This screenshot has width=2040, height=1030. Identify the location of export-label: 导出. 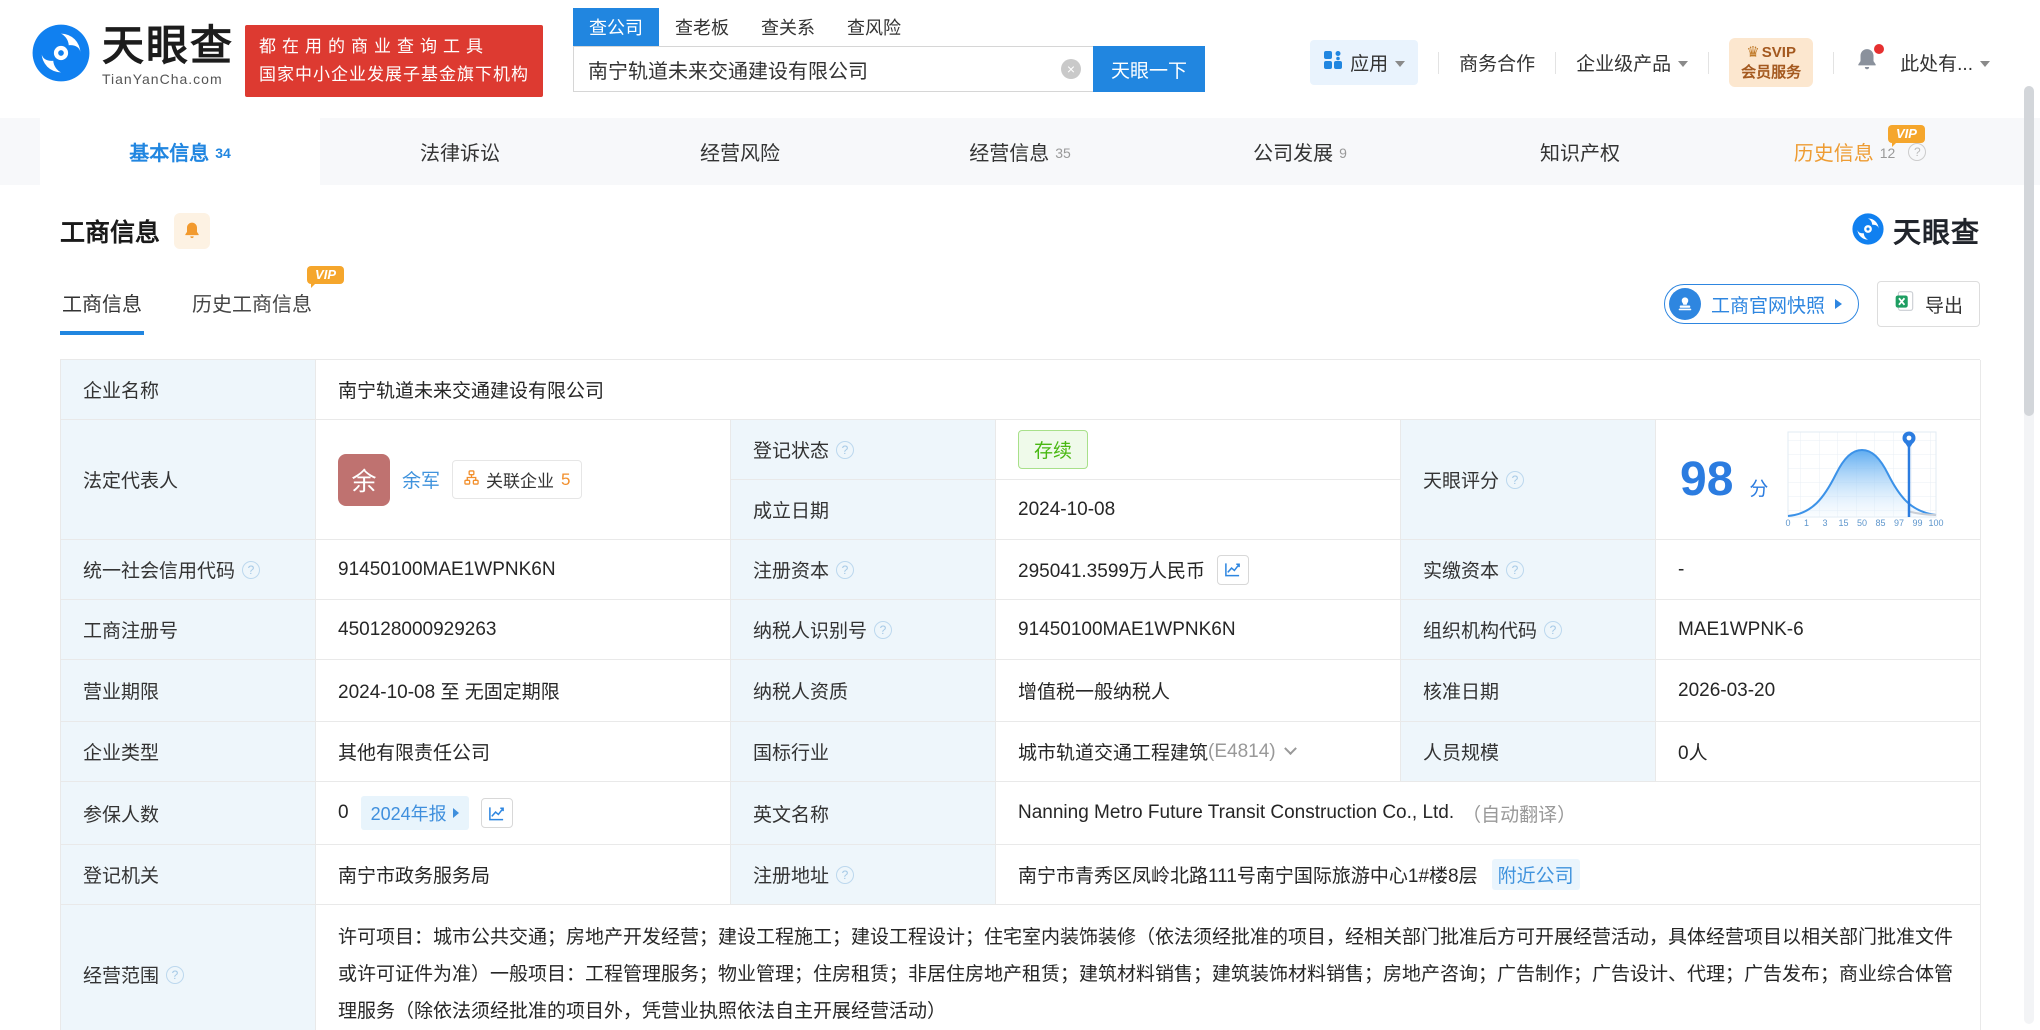
(1943, 306).